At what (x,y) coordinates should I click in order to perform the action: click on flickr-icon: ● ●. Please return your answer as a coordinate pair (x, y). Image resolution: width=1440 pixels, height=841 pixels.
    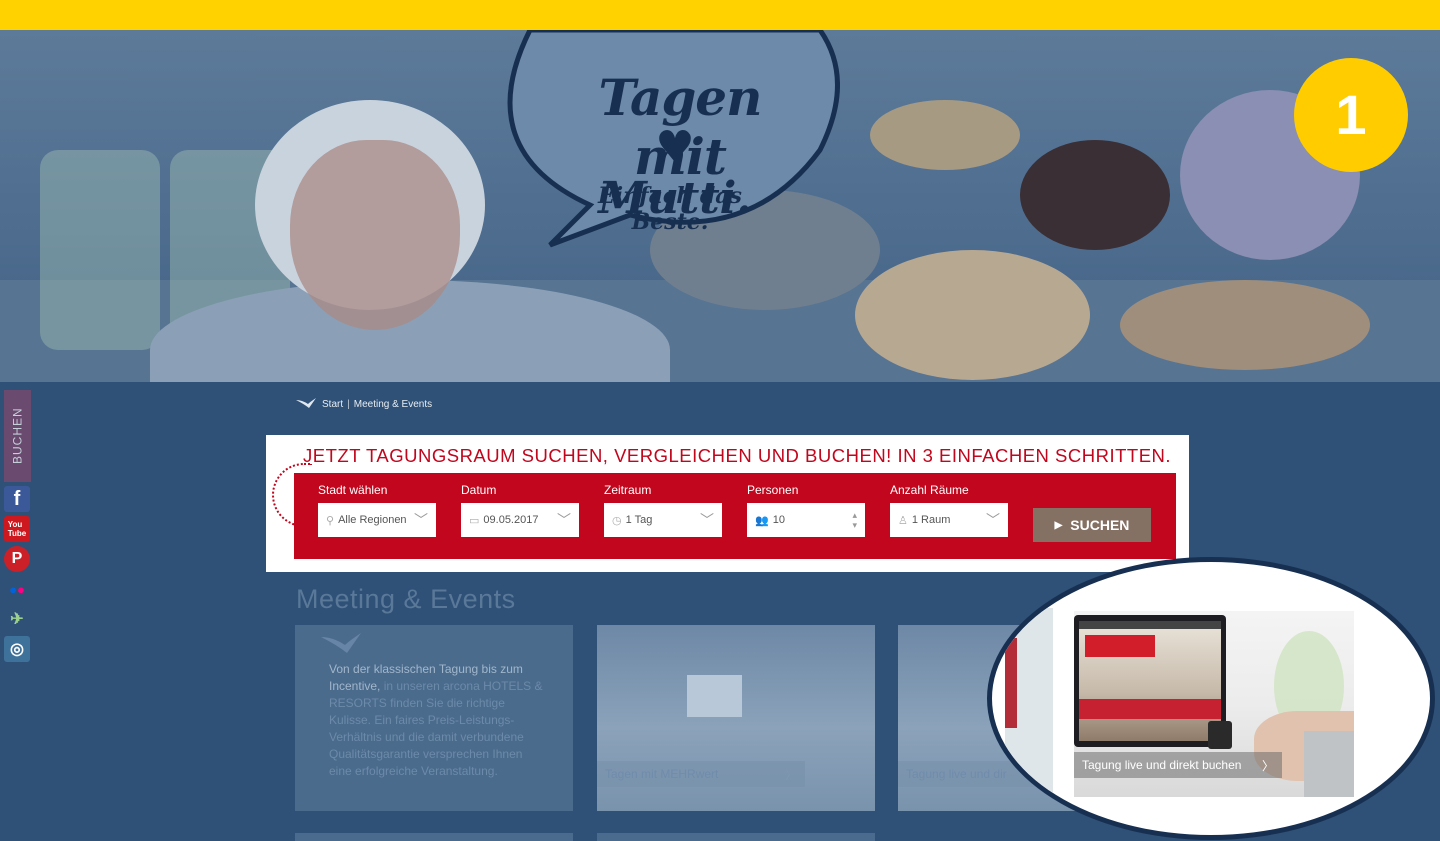
    Looking at the image, I should click on (17, 589).